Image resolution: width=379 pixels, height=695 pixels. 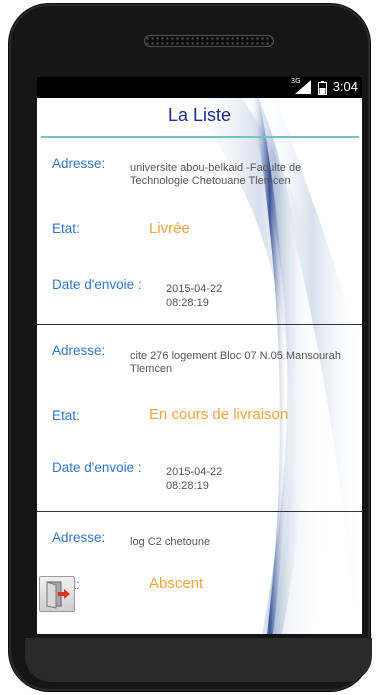 I want to click on state-value: Livrée, so click(x=169, y=228).